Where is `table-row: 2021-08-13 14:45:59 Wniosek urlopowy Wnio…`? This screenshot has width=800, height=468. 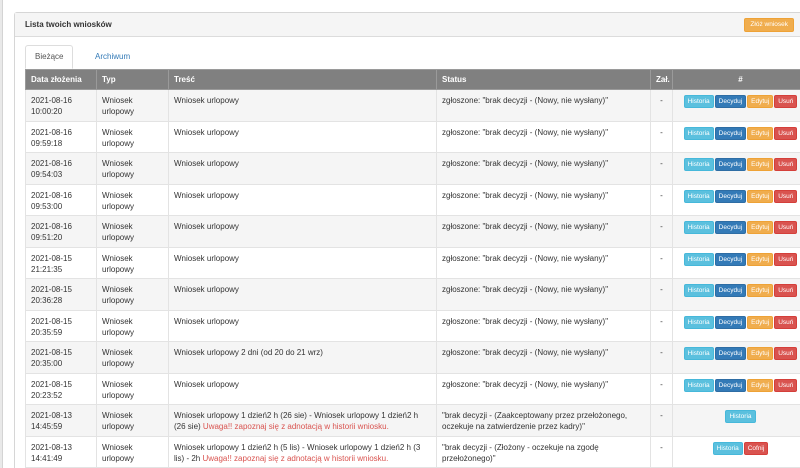 table-row: 2021-08-13 14:45:59 Wniosek urlopowy Wnio… is located at coordinates (412, 420).